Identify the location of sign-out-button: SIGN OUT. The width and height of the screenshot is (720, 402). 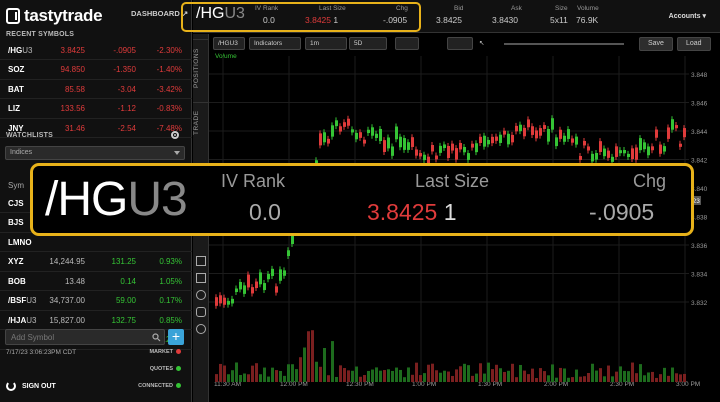
(31, 386).